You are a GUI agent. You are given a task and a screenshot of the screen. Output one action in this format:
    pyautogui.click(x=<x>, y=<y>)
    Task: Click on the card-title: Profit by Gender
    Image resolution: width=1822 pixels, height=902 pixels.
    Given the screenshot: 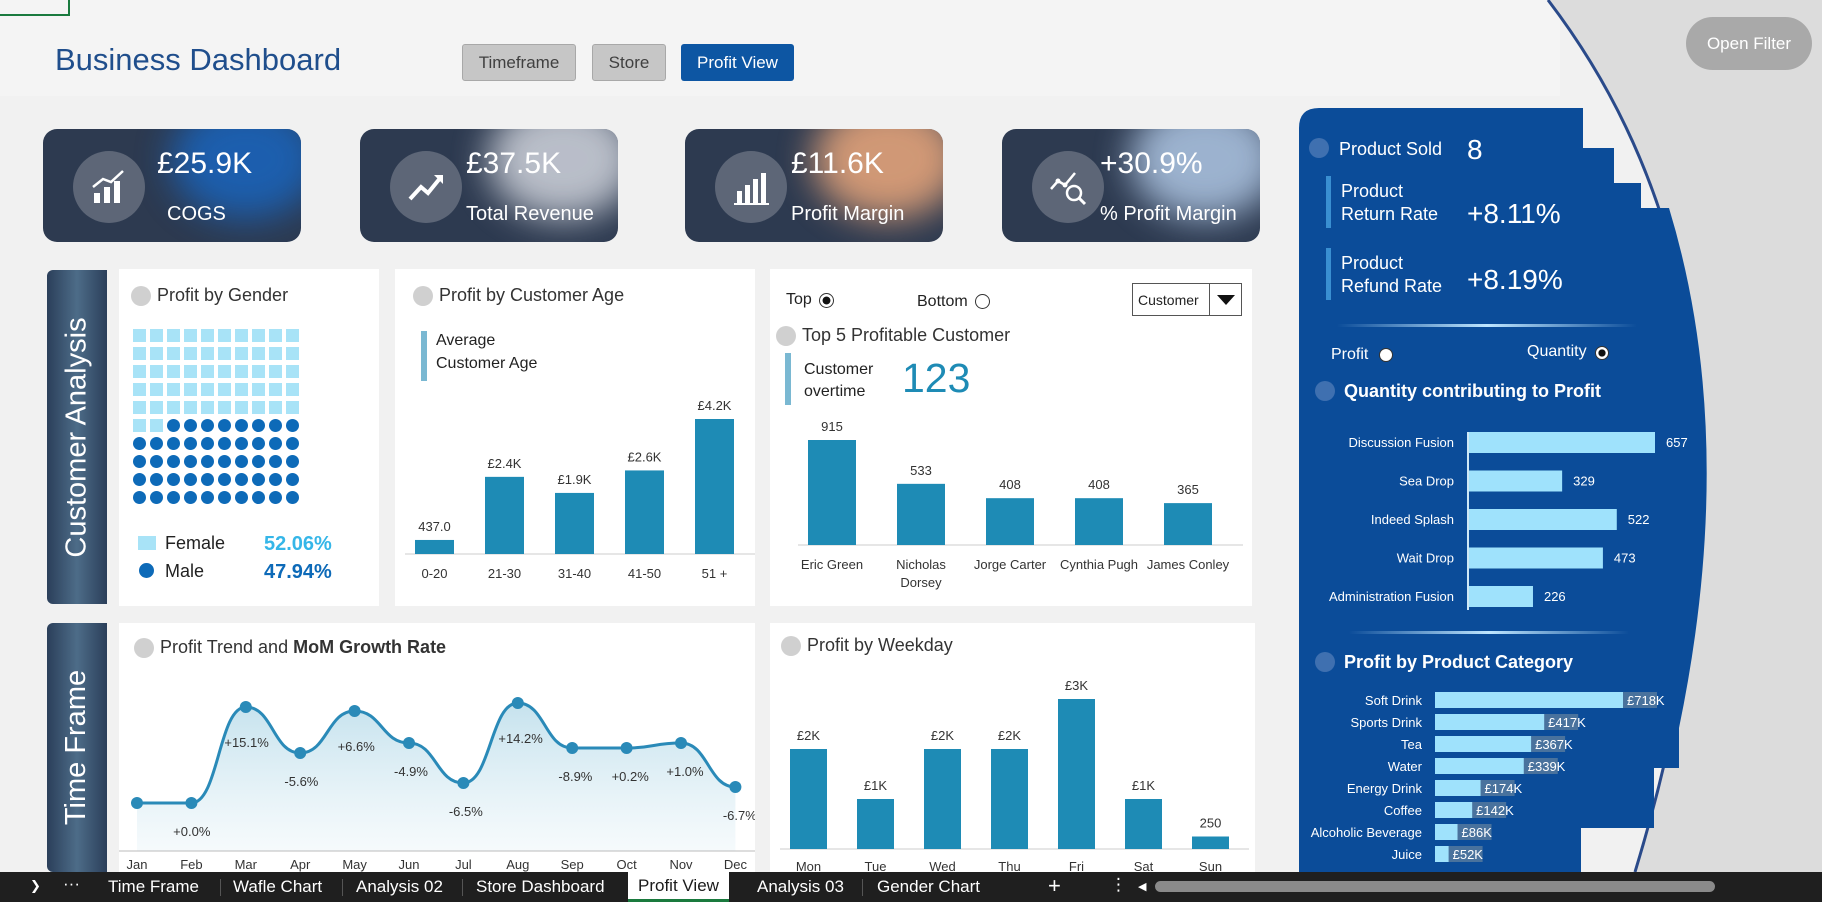 What is the action you would take?
    pyautogui.click(x=209, y=295)
    